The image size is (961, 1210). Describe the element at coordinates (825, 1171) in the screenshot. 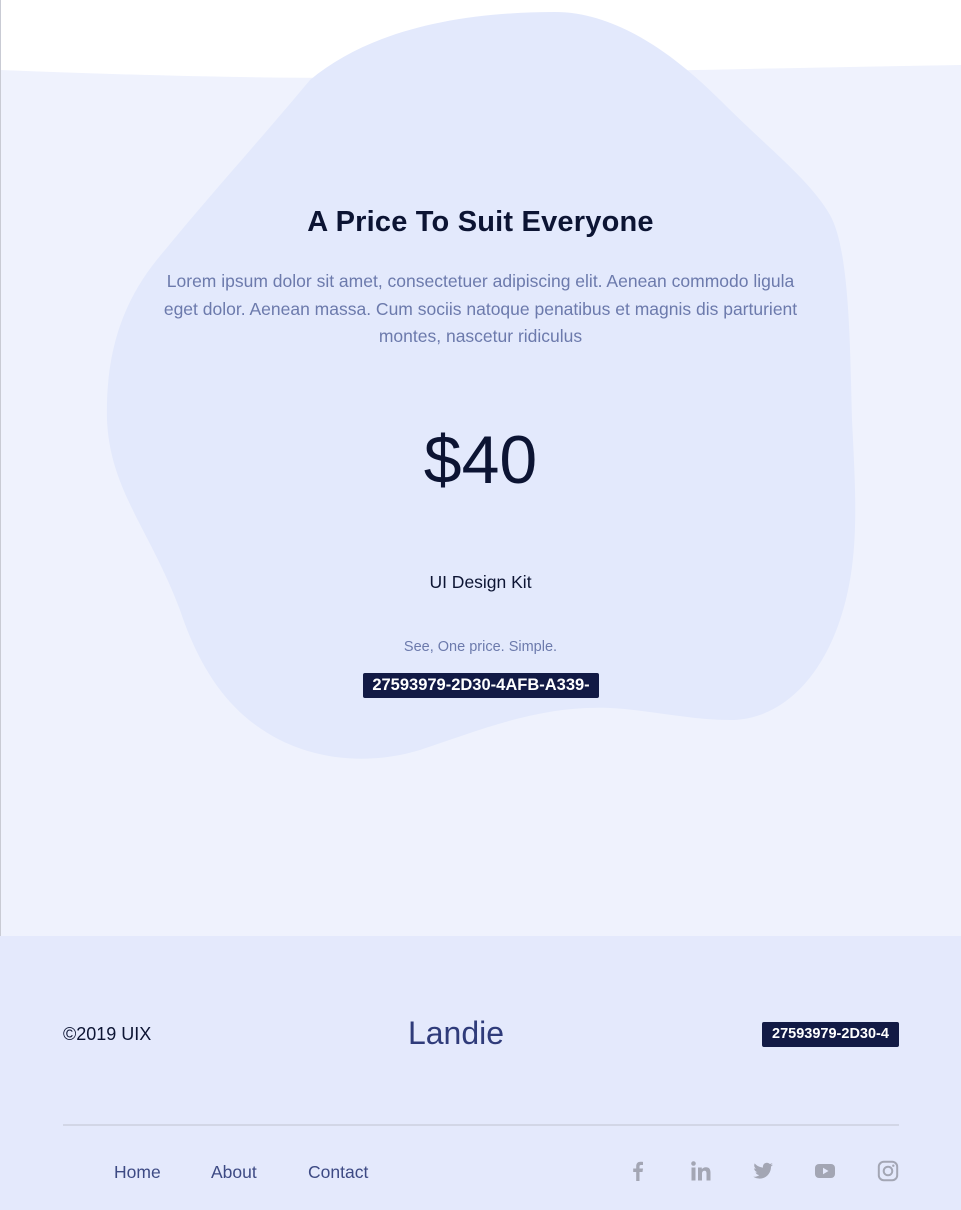

I see `youtube-icon` at that location.